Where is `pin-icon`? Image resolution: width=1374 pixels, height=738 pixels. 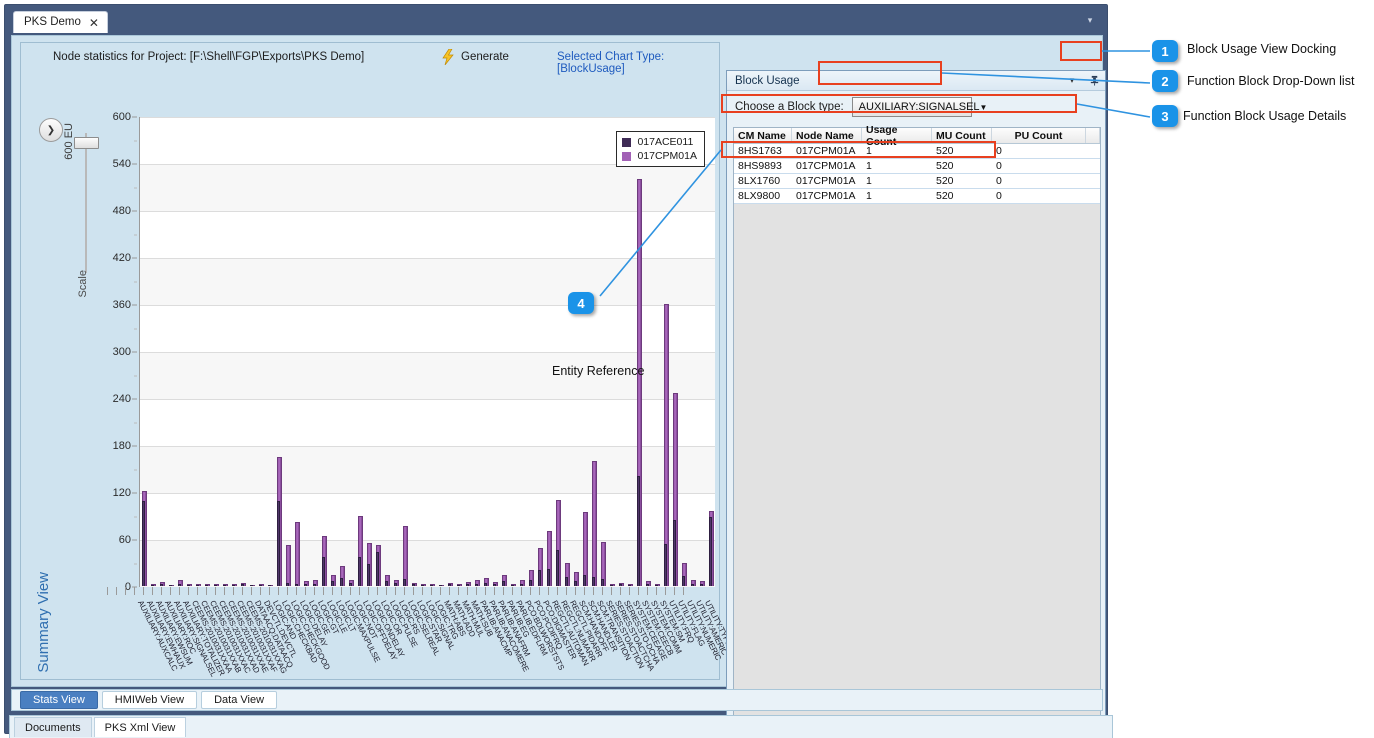 pin-icon is located at coordinates (1094, 80).